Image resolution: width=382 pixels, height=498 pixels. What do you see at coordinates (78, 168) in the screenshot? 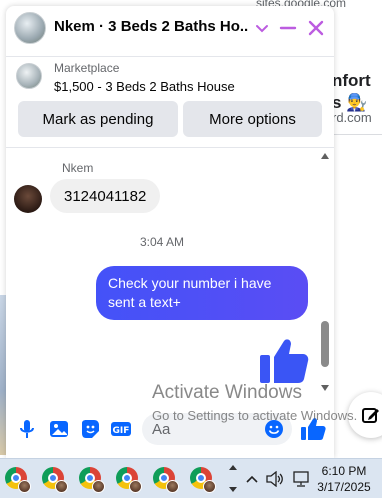
I see `sender-name: Nkem` at bounding box center [78, 168].